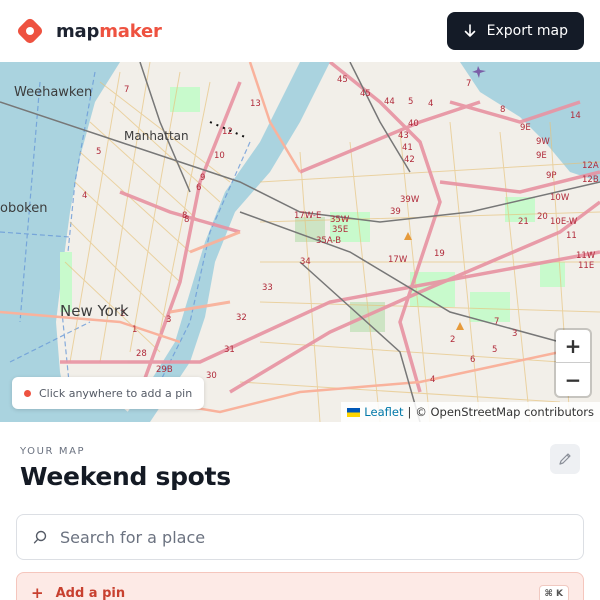 Image resolution: width=600 pixels, height=600 pixels. Describe the element at coordinates (389, 102) in the screenshot. I see `svg-text: 44` at that location.